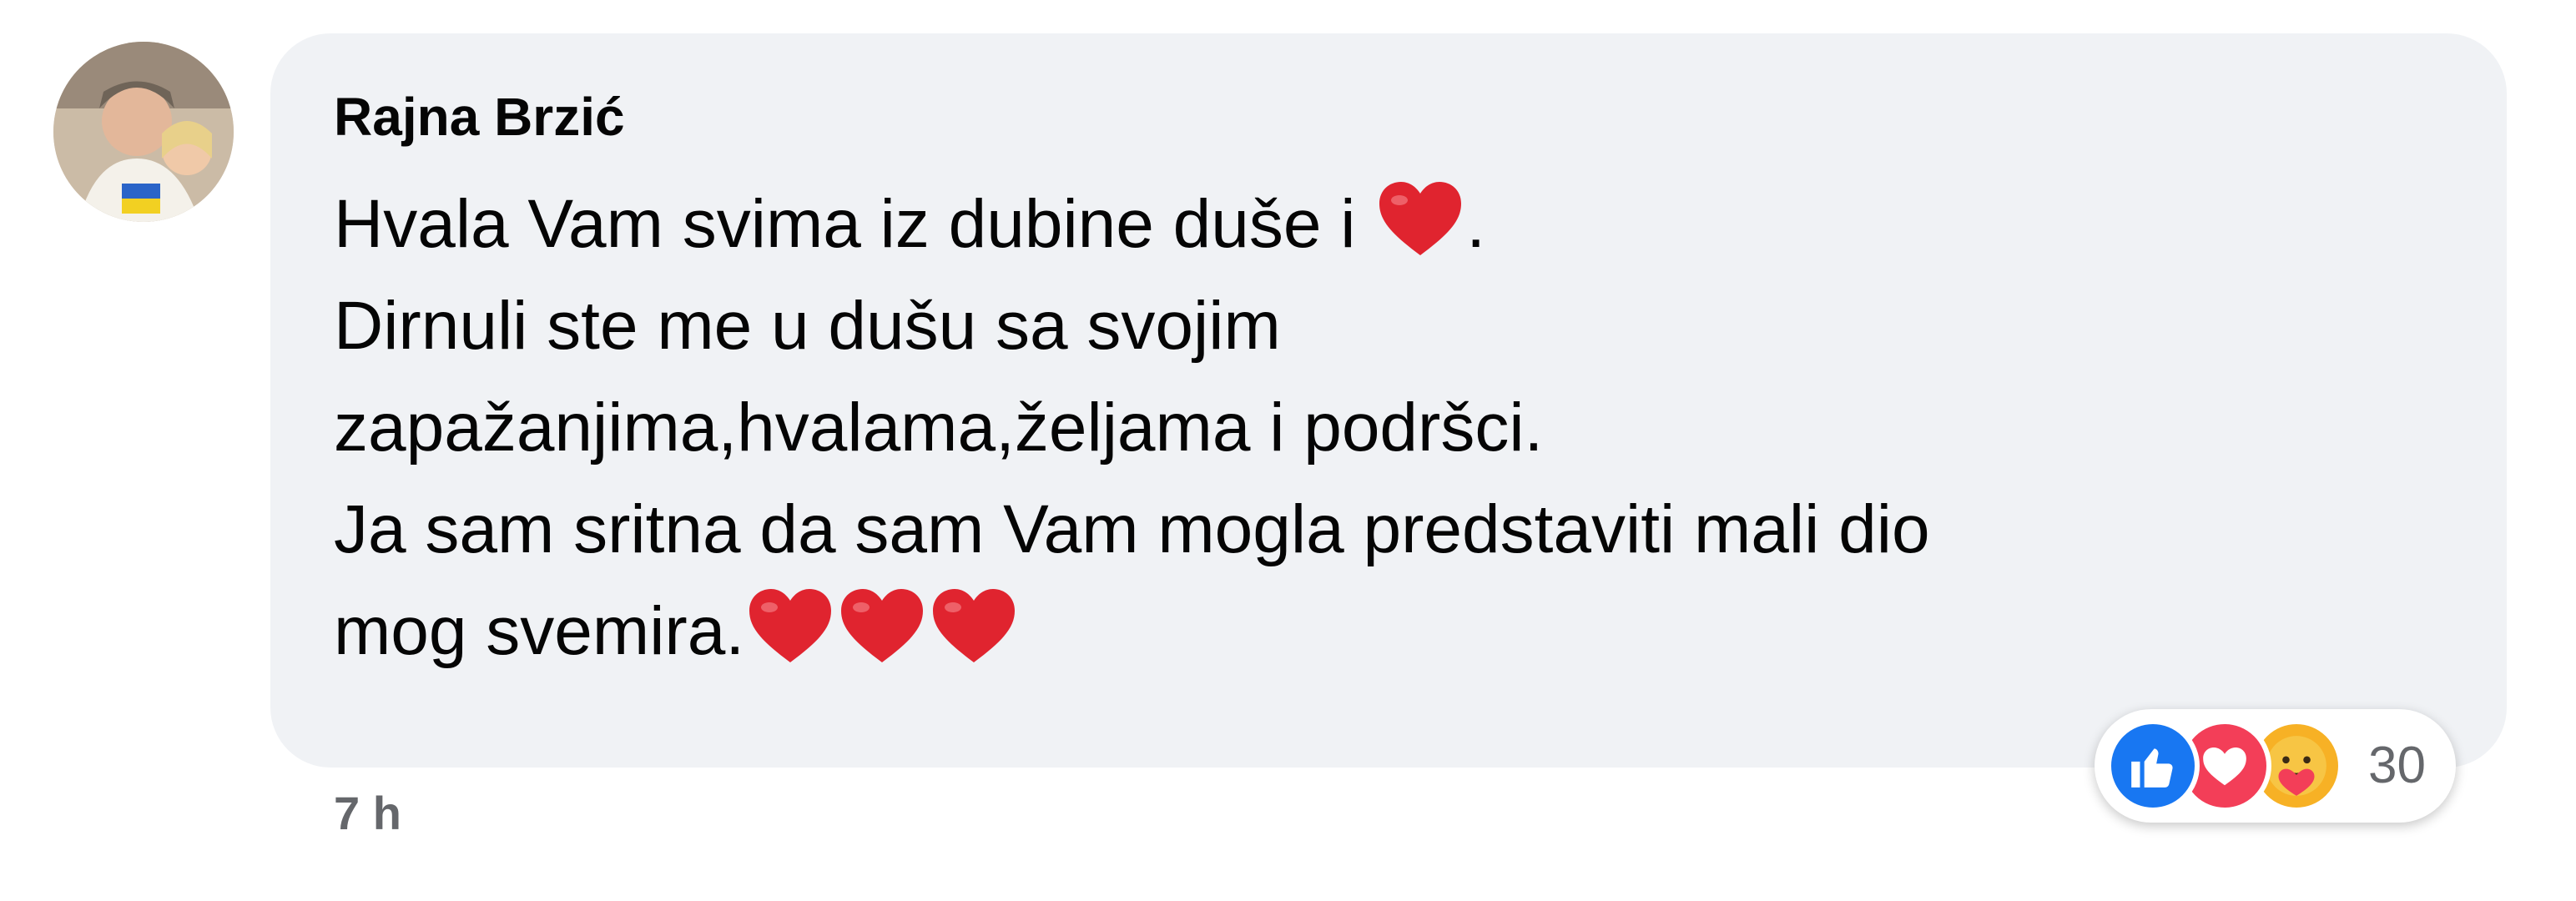 This screenshot has height=901, width=2576. I want to click on comment-line: Dirnuli ste me u dušu sa svojim, so click(807, 326).